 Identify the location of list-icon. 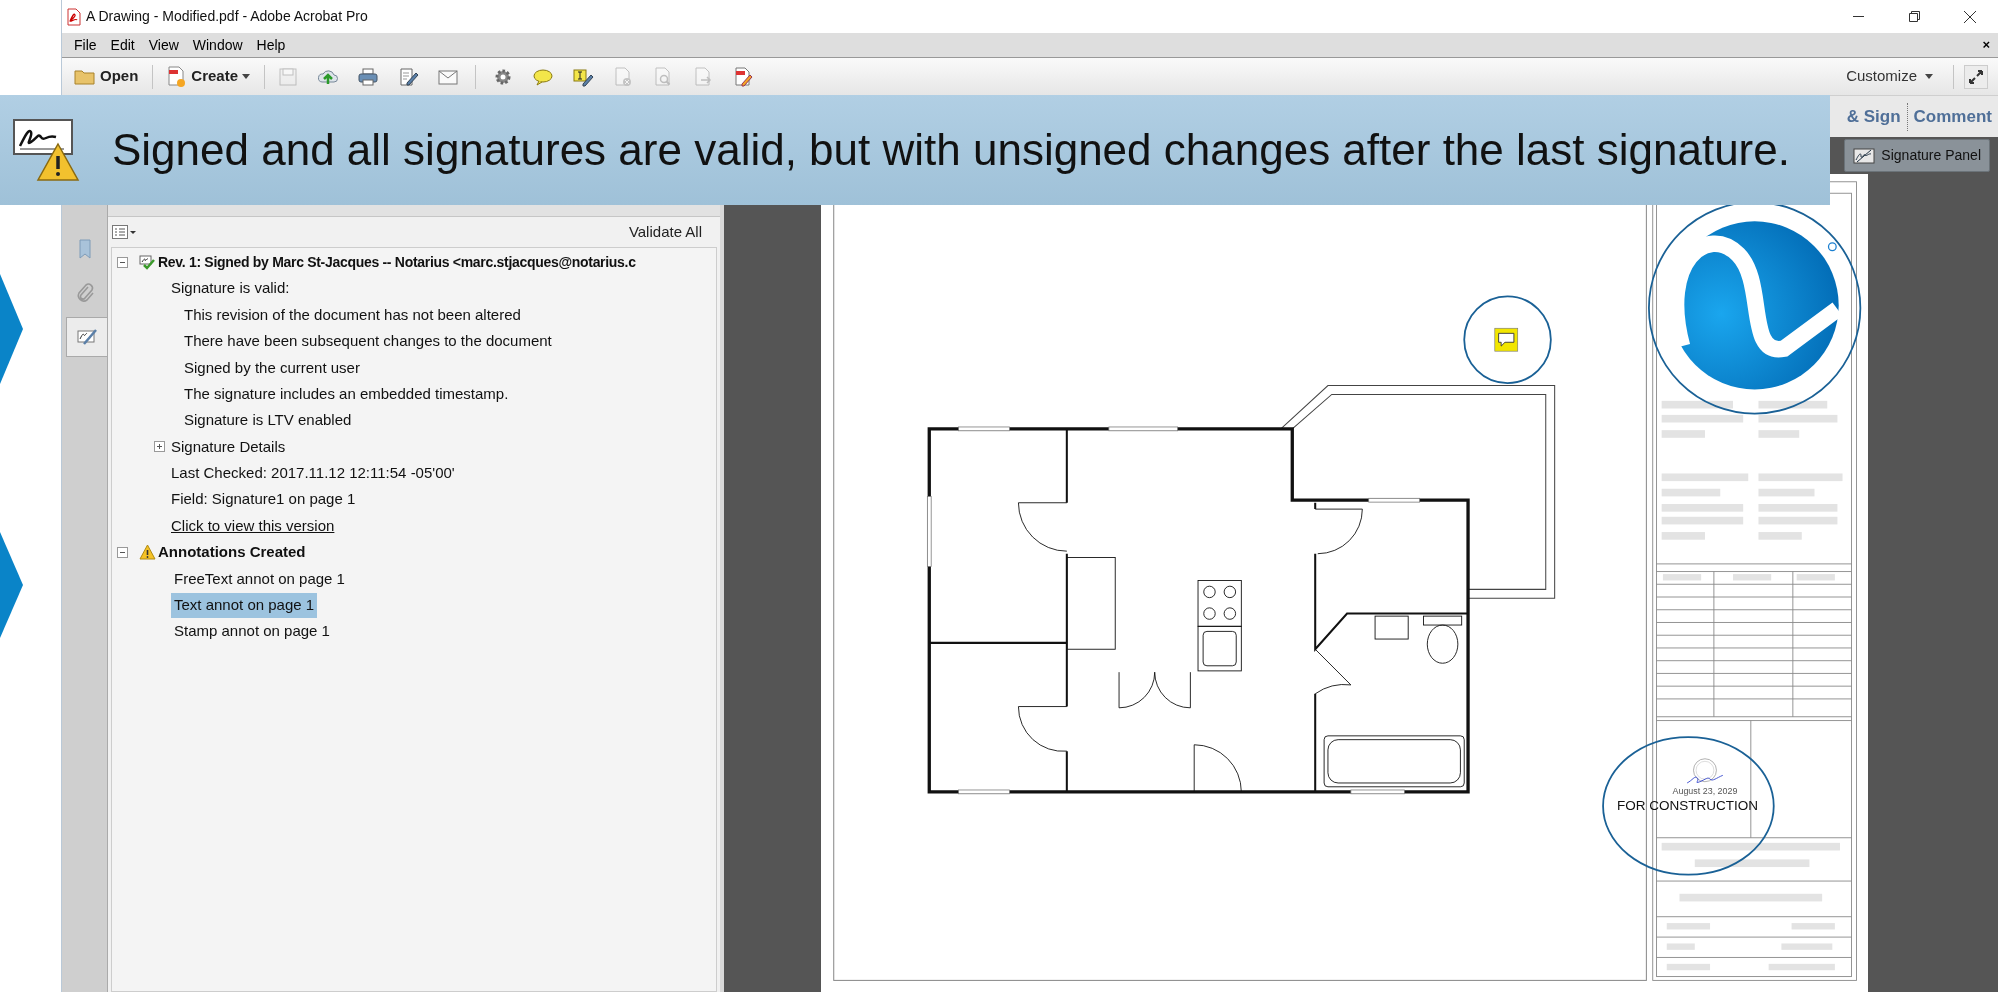
(124, 232).